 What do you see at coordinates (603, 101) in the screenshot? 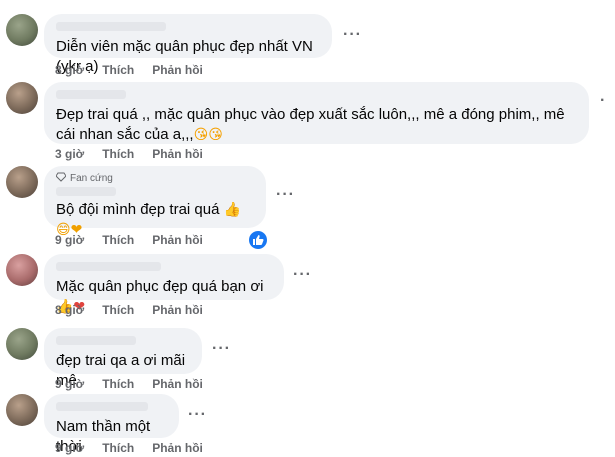
I see `more-options-icon: ·` at bounding box center [603, 101].